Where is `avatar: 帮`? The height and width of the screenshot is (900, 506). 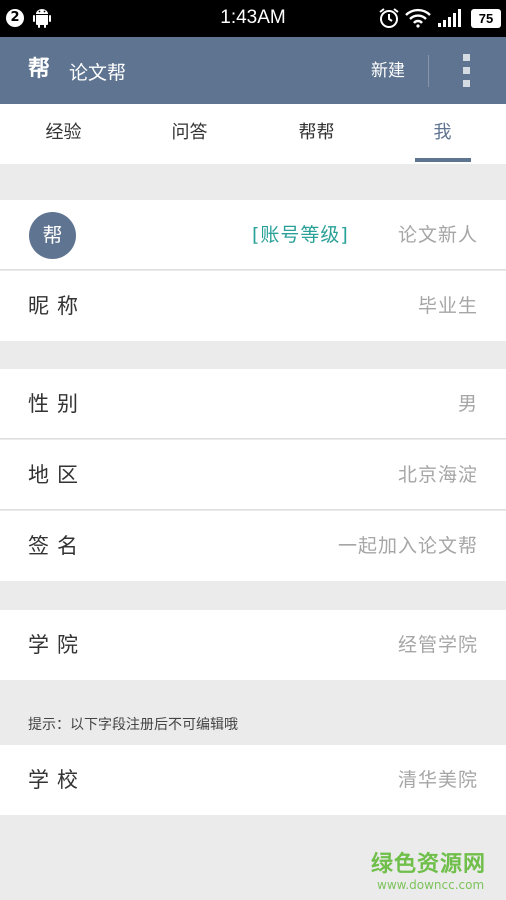
avatar: 帮 is located at coordinates (52, 235).